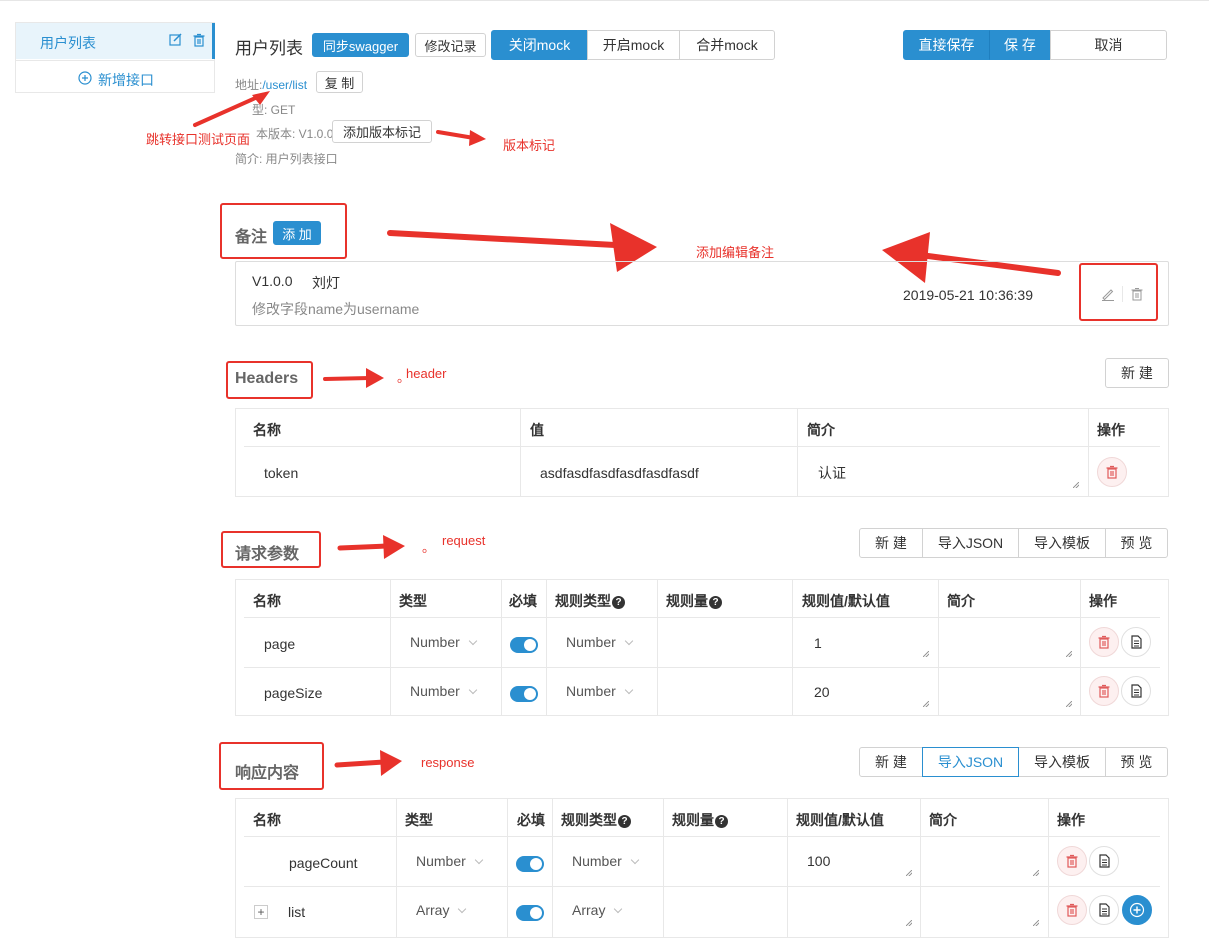  What do you see at coordinates (537, 430) in the screenshot?
I see `headers-col-value: 值` at bounding box center [537, 430].